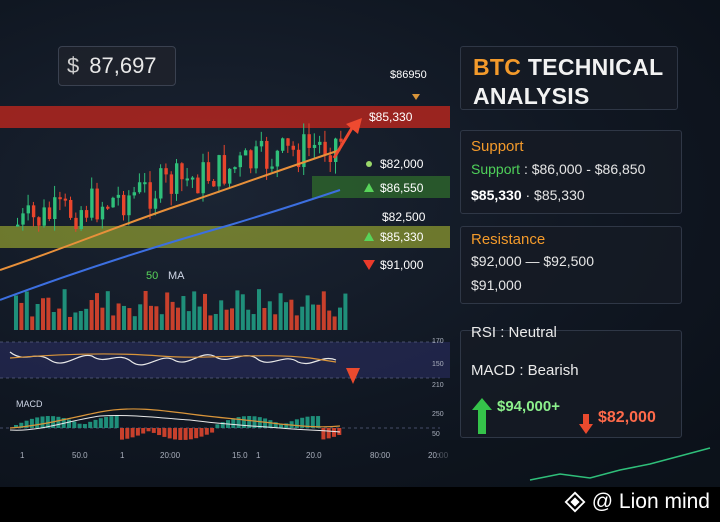  What do you see at coordinates (482, 416) in the screenshot?
I see `up-arrow-icon` at bounding box center [482, 416].